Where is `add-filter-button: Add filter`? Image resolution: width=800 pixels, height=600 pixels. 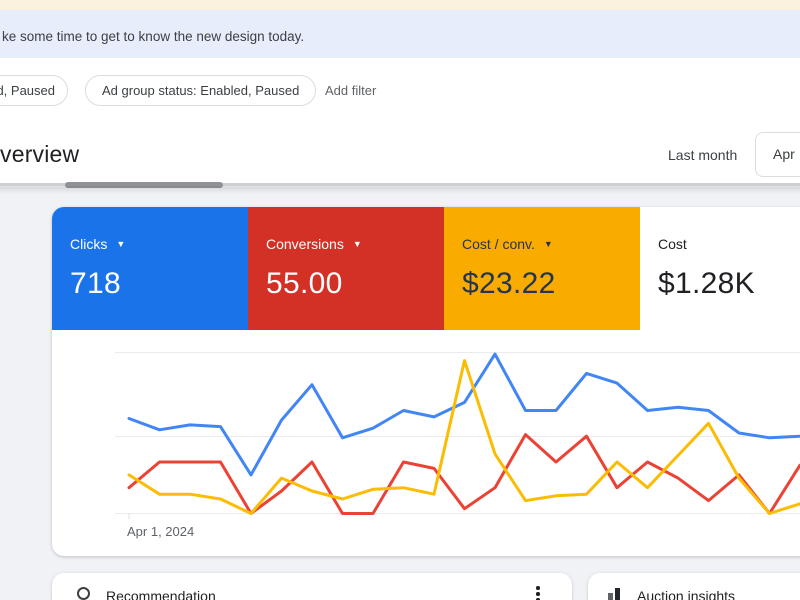 add-filter-button: Add filter is located at coordinates (350, 90).